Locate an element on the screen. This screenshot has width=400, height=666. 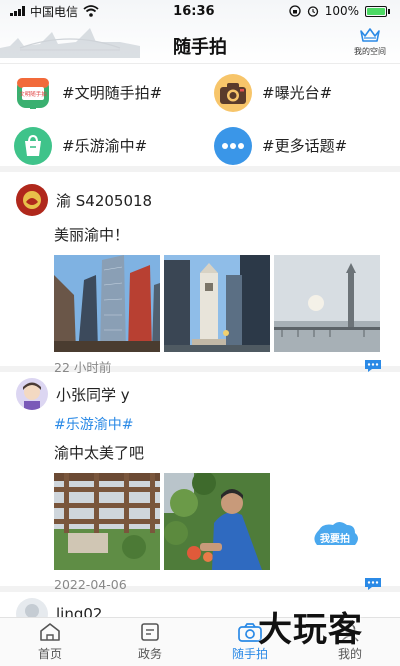
my-space-button: 我的空间 is located at coordinates (370, 41).